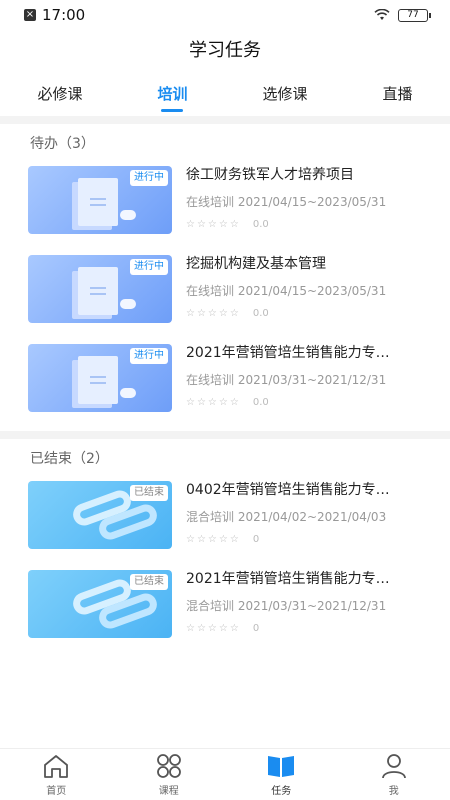 The image size is (450, 800). What do you see at coordinates (256, 264) in the screenshot?
I see `task-name: 挖掘机构建及基本管理` at bounding box center [256, 264].